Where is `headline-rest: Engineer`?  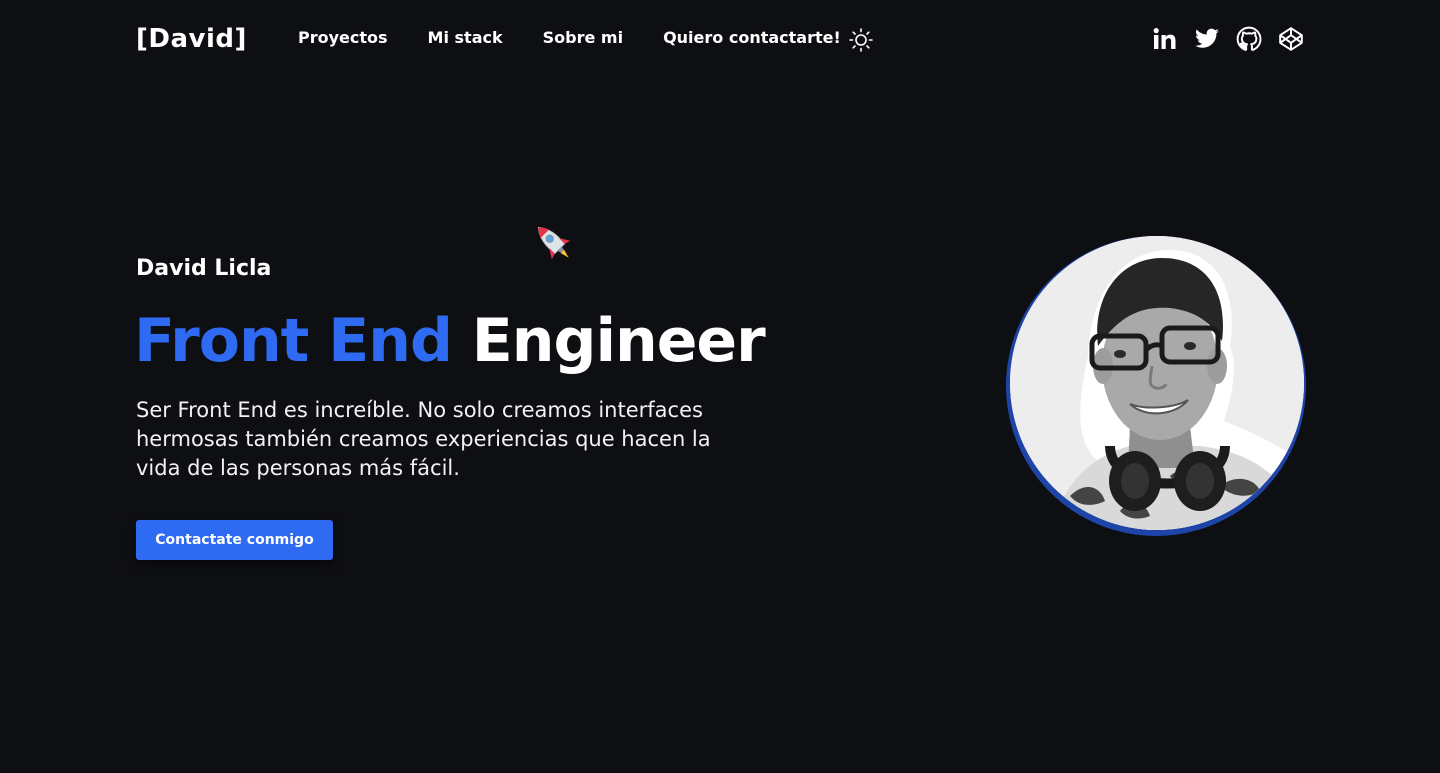
headline-rest: Engineer is located at coordinates (618, 341).